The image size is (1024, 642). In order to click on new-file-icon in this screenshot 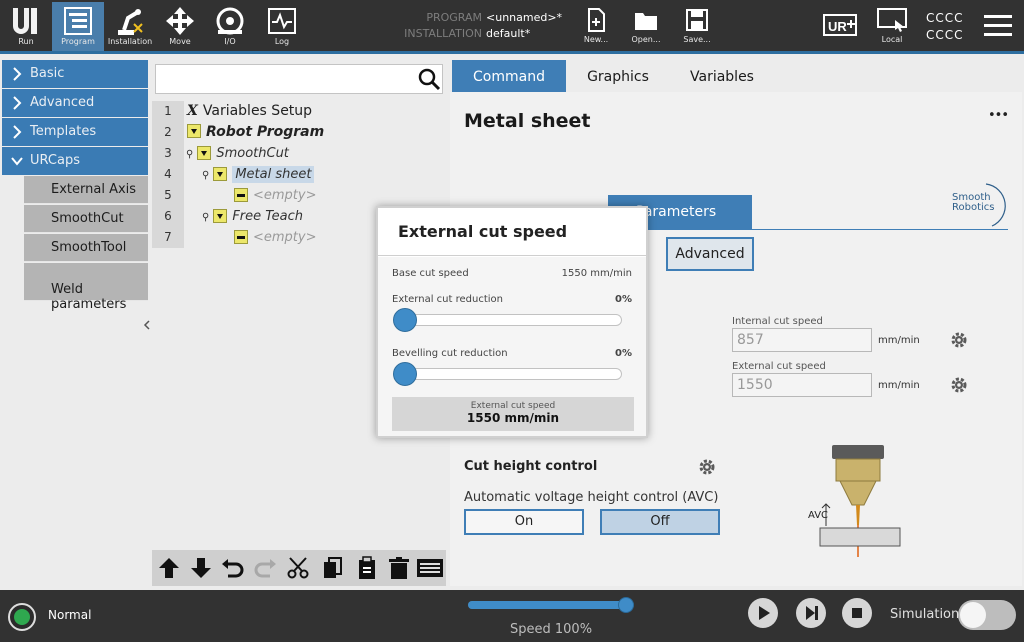, I will do `click(596, 20)`.